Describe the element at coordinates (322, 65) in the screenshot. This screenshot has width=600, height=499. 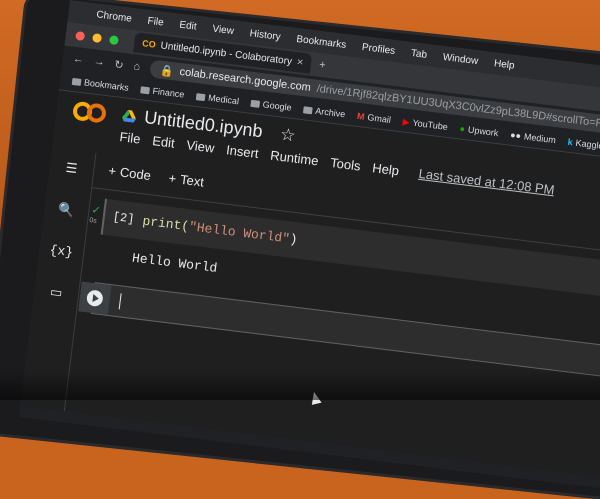
I see `new-tab-button: +` at that location.